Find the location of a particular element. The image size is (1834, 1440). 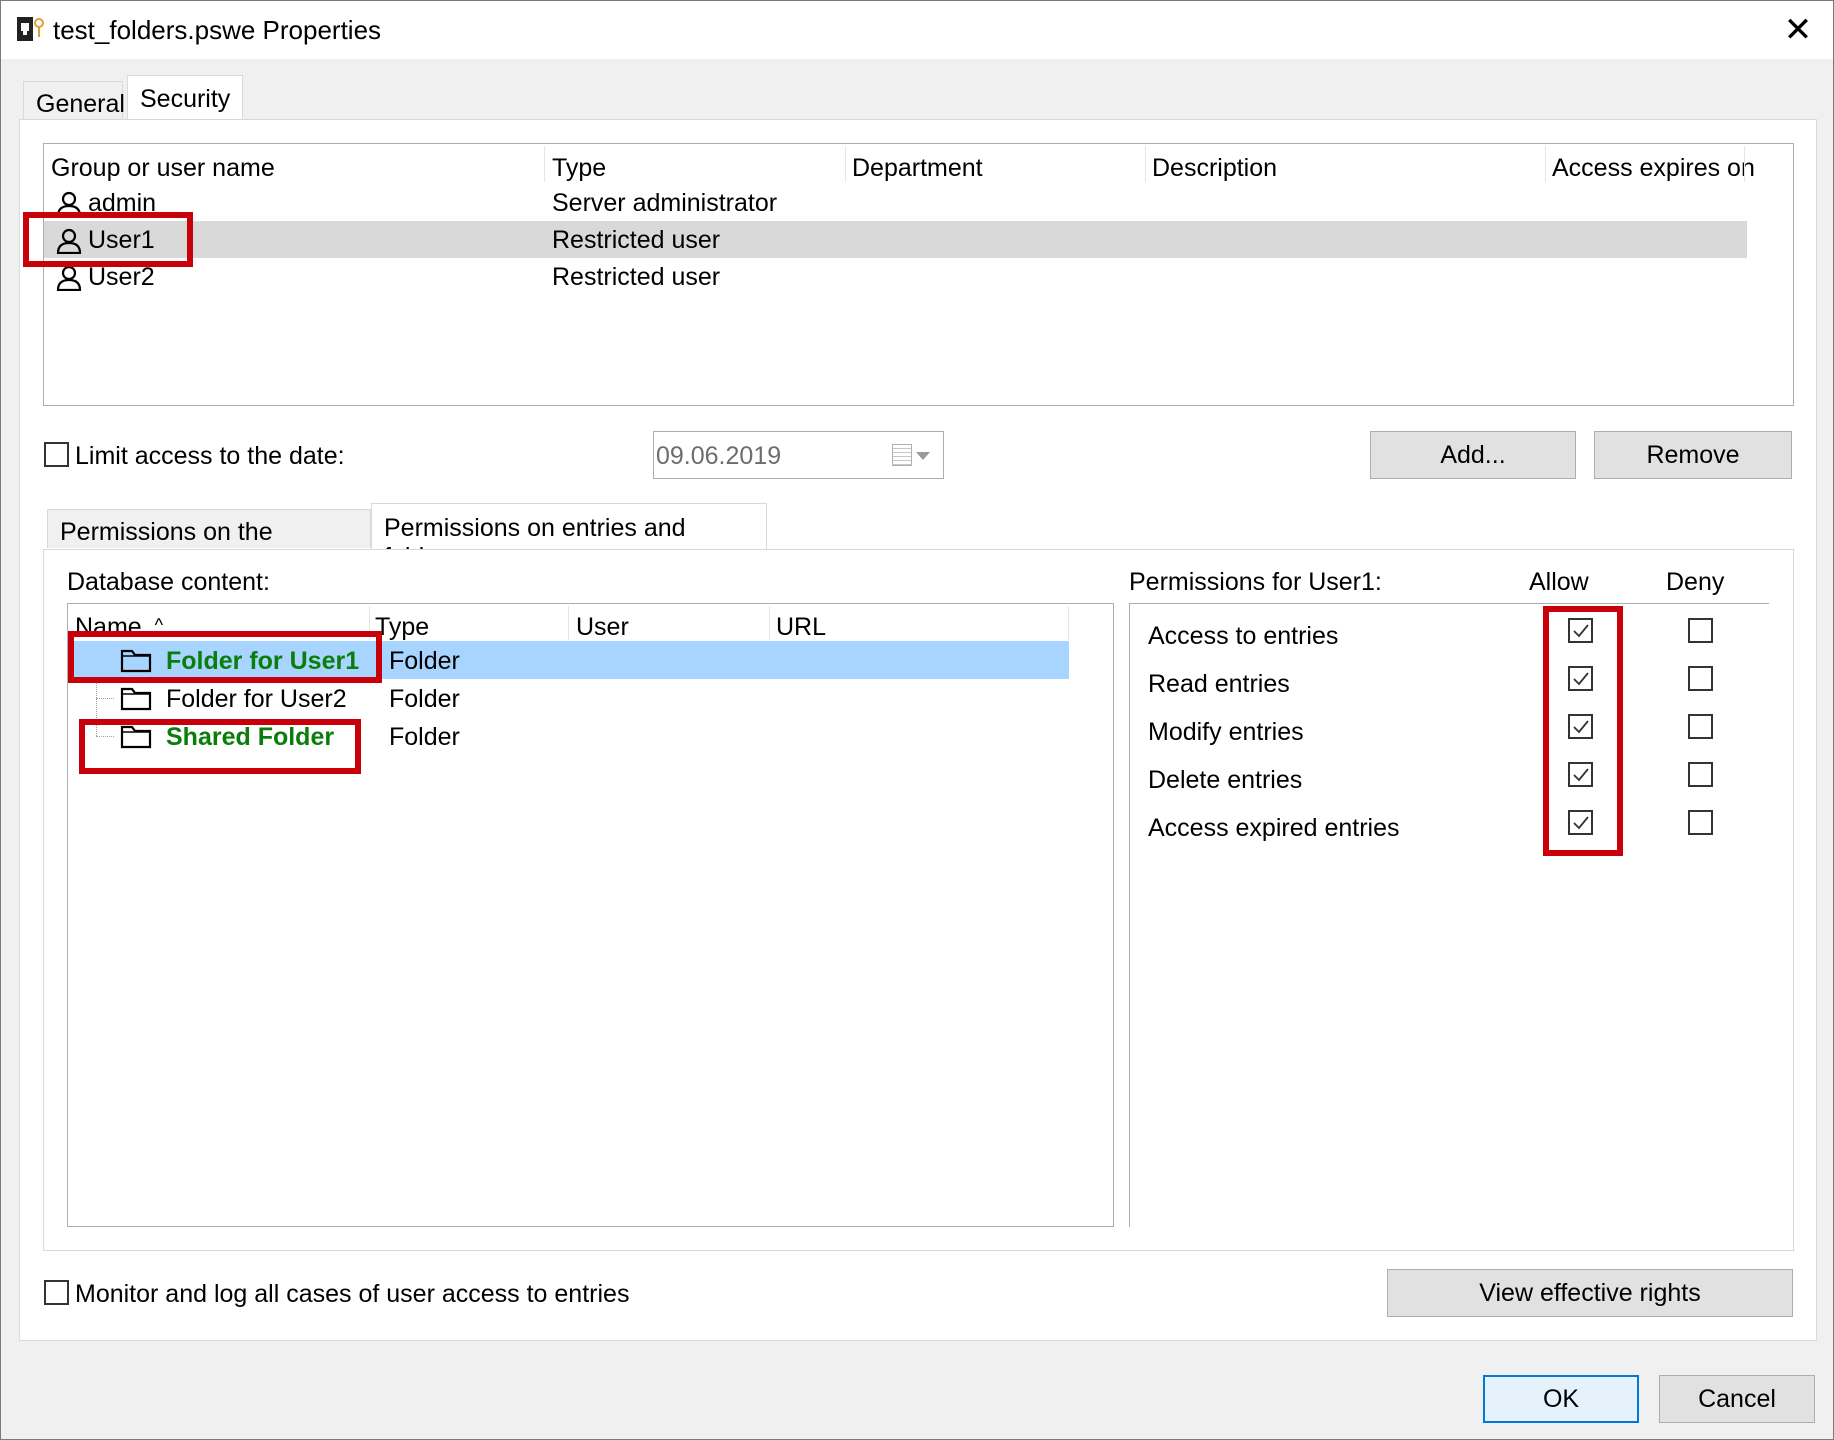

tree-row-shared-folder: Shared Folder Folder is located at coordinates (568, 736).